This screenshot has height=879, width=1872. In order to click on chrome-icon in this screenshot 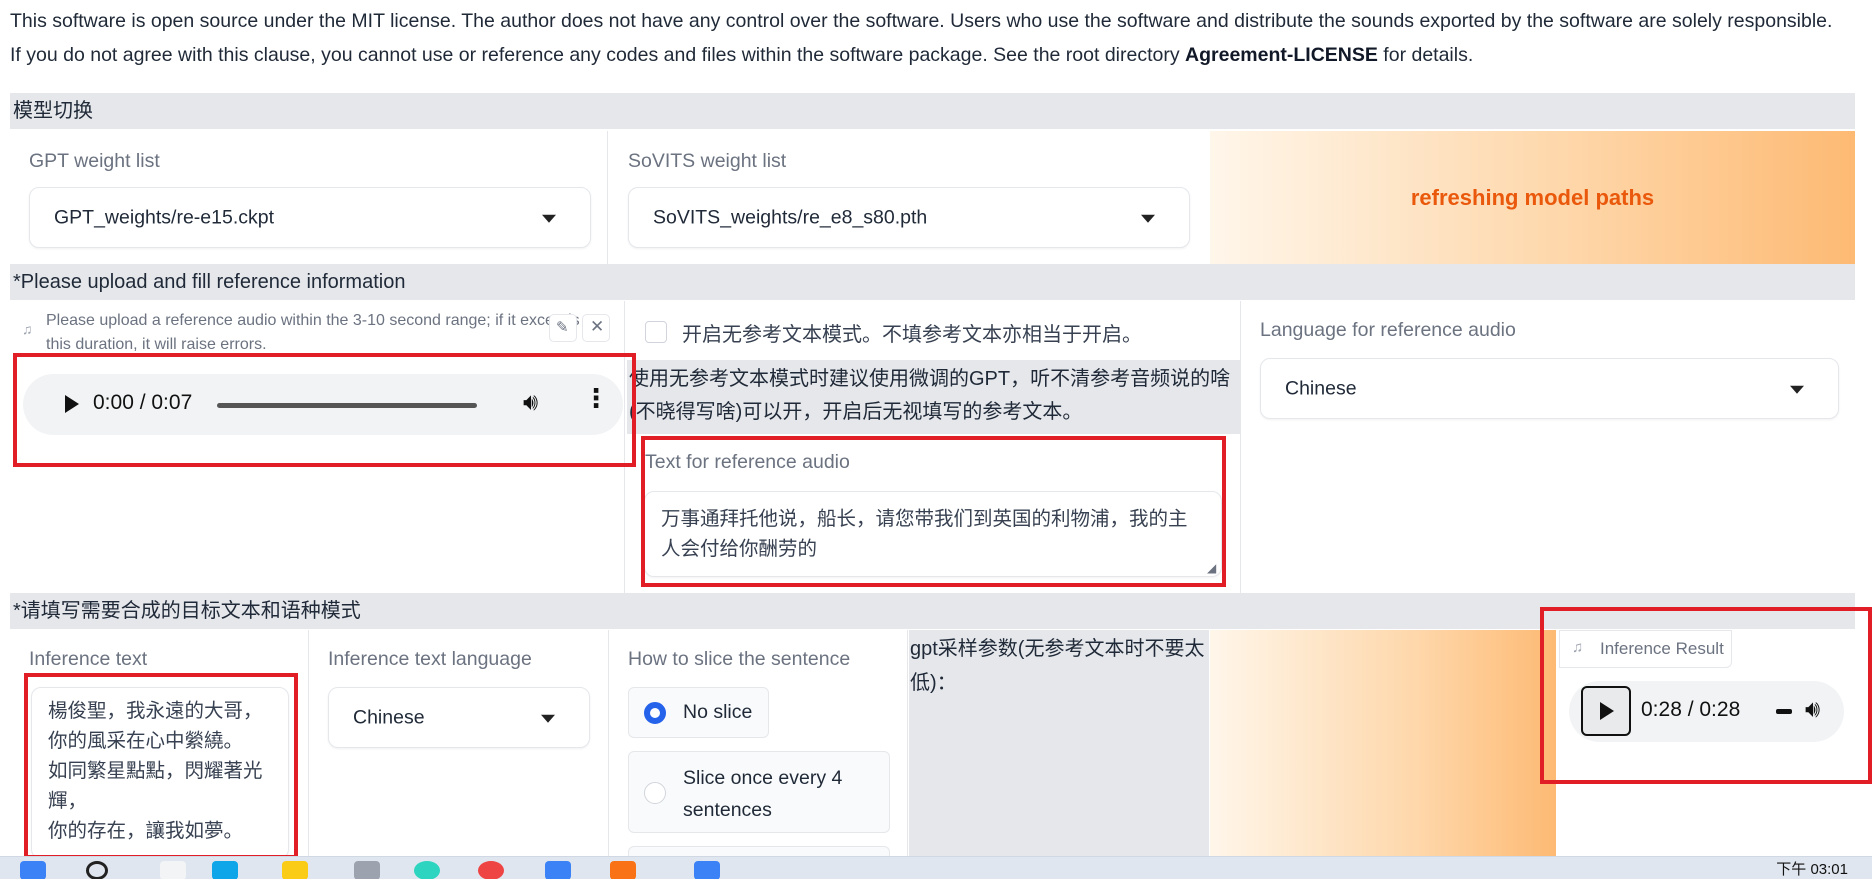, I will do `click(491, 870)`.